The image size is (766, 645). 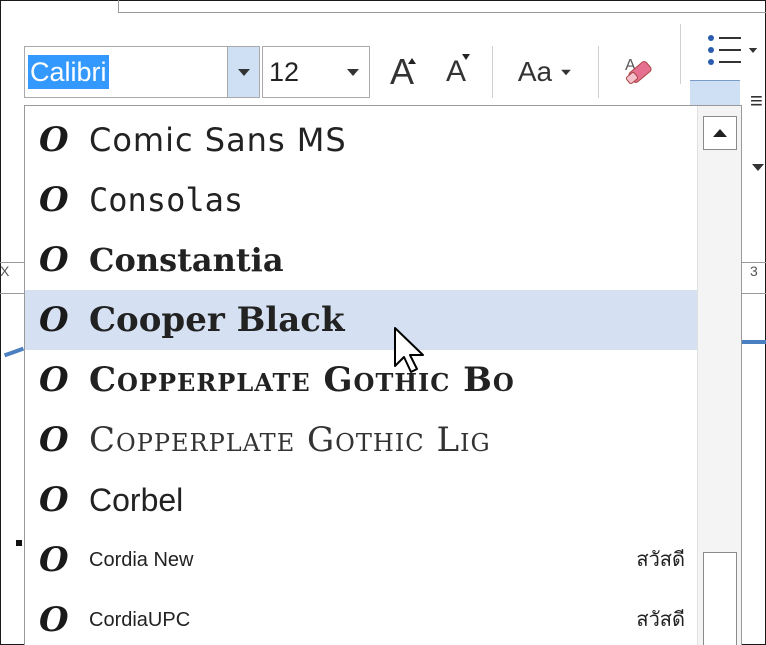 What do you see at coordinates (442, 6) in the screenshot?
I see `ribbon-top-divider` at bounding box center [442, 6].